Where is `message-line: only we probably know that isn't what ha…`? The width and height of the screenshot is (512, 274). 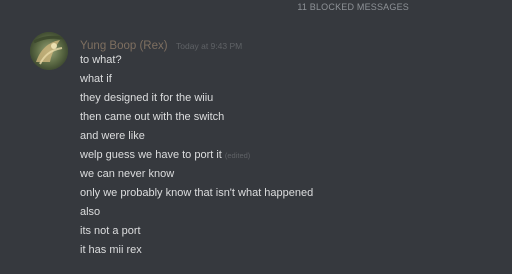 message-line: only we probably know that isn't what ha… is located at coordinates (197, 193).